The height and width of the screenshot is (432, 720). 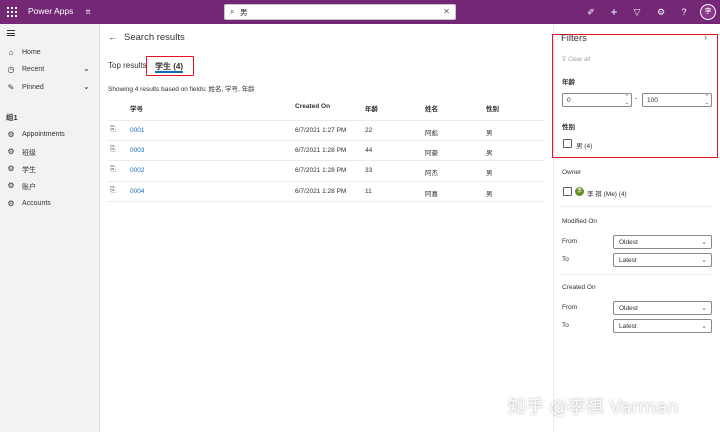 I want to click on tab-student: 学生 (4), so click(x=170, y=66).